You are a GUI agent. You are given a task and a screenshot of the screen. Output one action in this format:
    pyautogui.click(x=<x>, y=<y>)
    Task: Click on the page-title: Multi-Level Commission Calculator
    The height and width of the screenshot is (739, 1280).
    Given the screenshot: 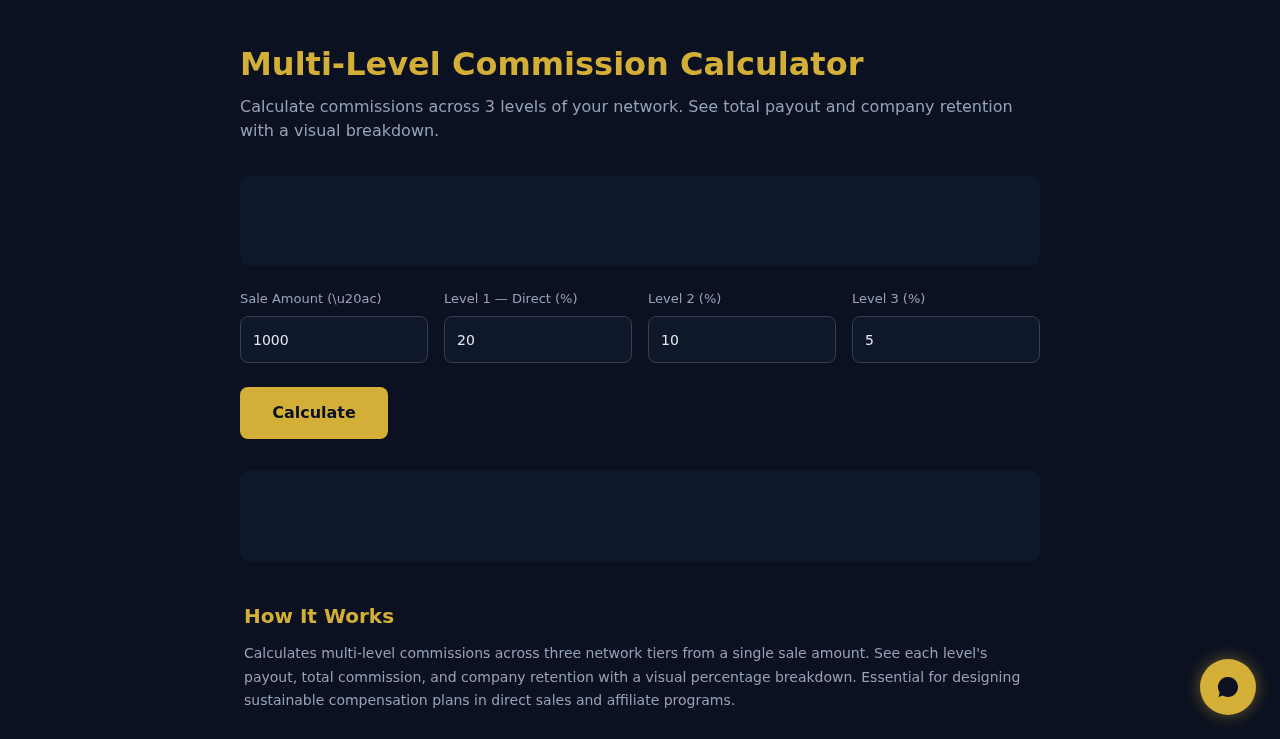 What is the action you would take?
    pyautogui.click(x=552, y=64)
    